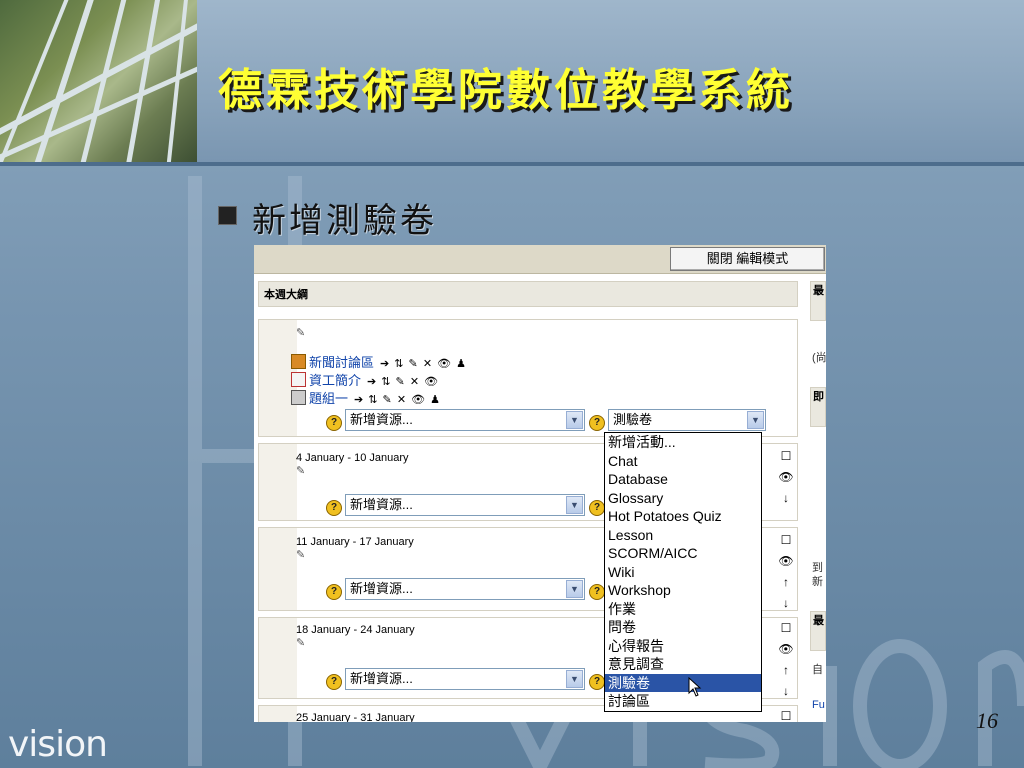  Describe the element at coordinates (817, 670) in the screenshot. I see `side-text: 自` at that location.